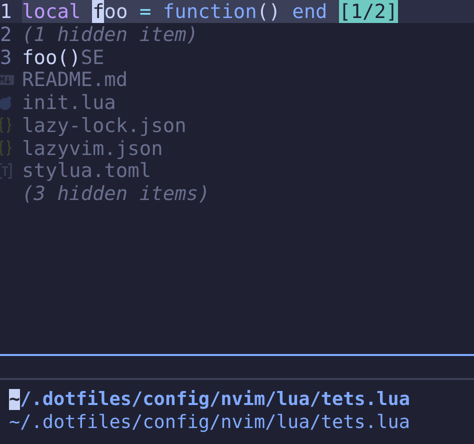 The width and height of the screenshot is (474, 444). What do you see at coordinates (6, 34) in the screenshot?
I see `line-number: 2` at bounding box center [6, 34].